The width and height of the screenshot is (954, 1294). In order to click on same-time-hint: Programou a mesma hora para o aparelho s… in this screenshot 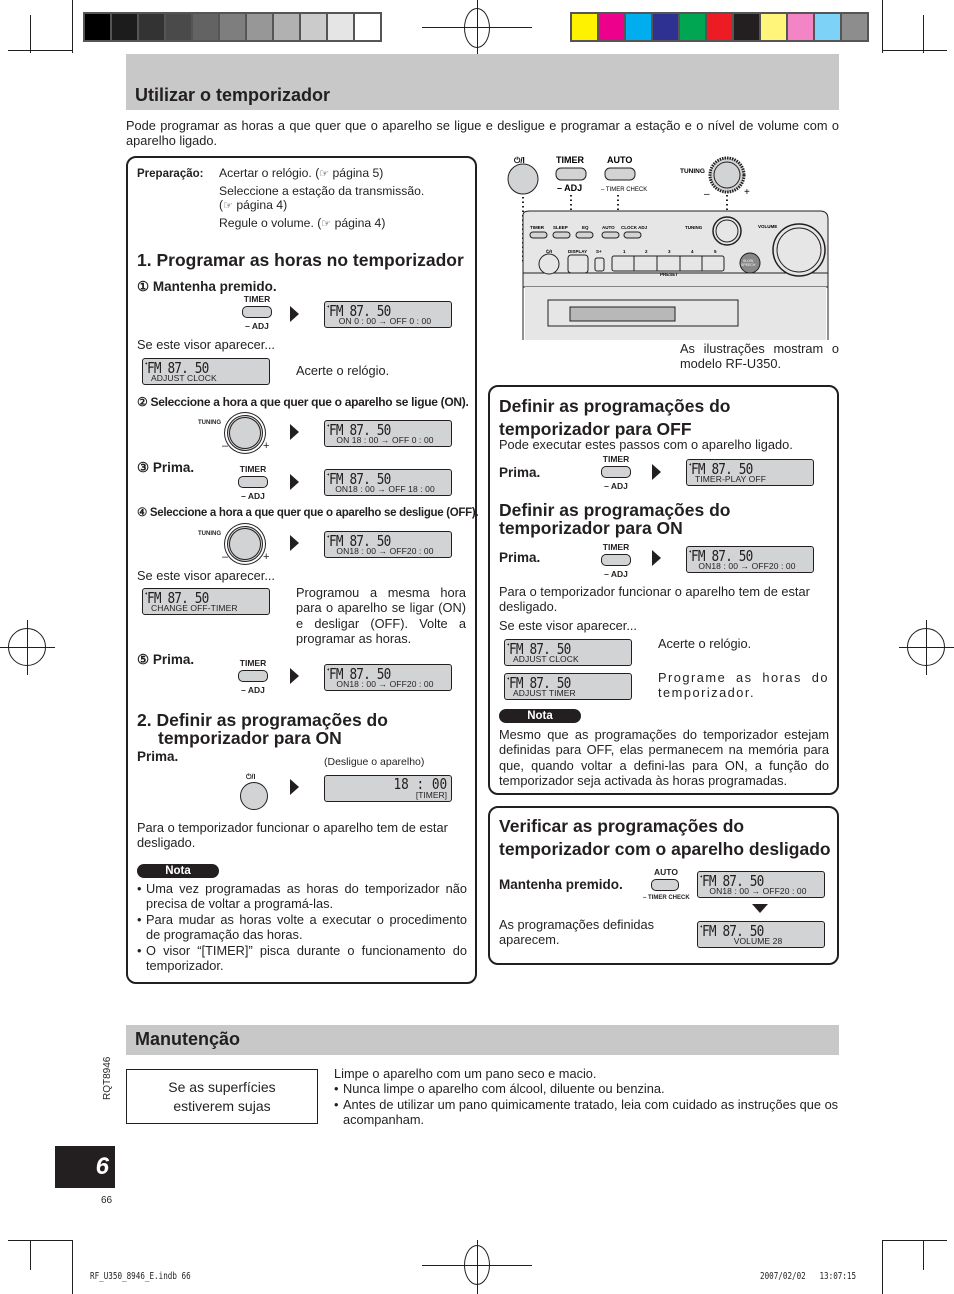, I will do `click(381, 616)`.